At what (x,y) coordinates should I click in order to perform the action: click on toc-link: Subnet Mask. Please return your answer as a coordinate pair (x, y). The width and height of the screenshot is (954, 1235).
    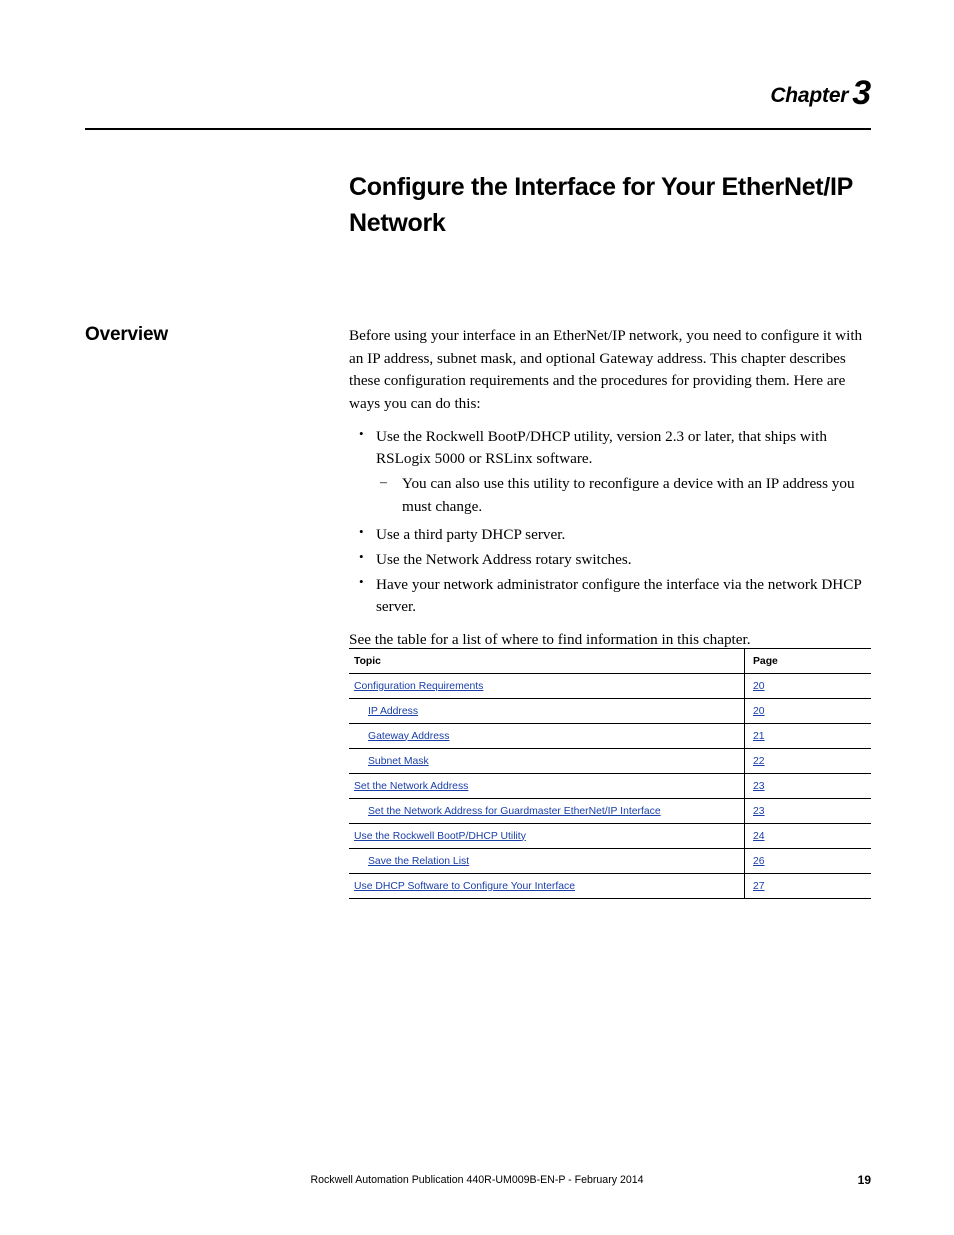
    Looking at the image, I should click on (398, 761).